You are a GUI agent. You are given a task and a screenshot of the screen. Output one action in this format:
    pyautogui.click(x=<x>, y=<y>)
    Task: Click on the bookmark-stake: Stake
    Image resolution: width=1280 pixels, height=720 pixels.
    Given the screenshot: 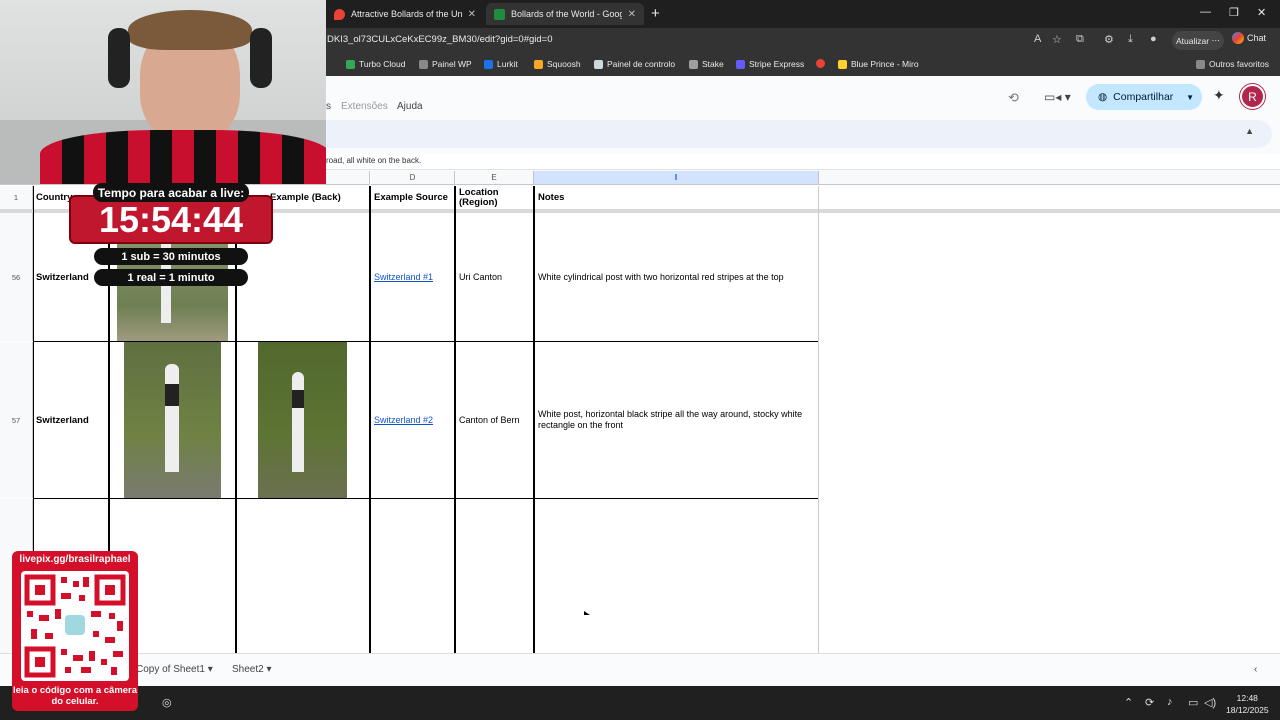 What is the action you would take?
    pyautogui.click(x=706, y=64)
    